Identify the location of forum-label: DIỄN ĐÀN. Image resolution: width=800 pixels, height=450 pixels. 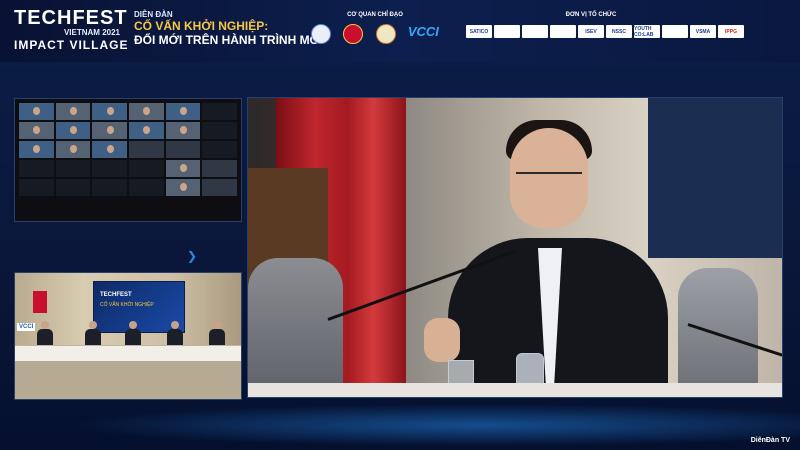
(153, 14).